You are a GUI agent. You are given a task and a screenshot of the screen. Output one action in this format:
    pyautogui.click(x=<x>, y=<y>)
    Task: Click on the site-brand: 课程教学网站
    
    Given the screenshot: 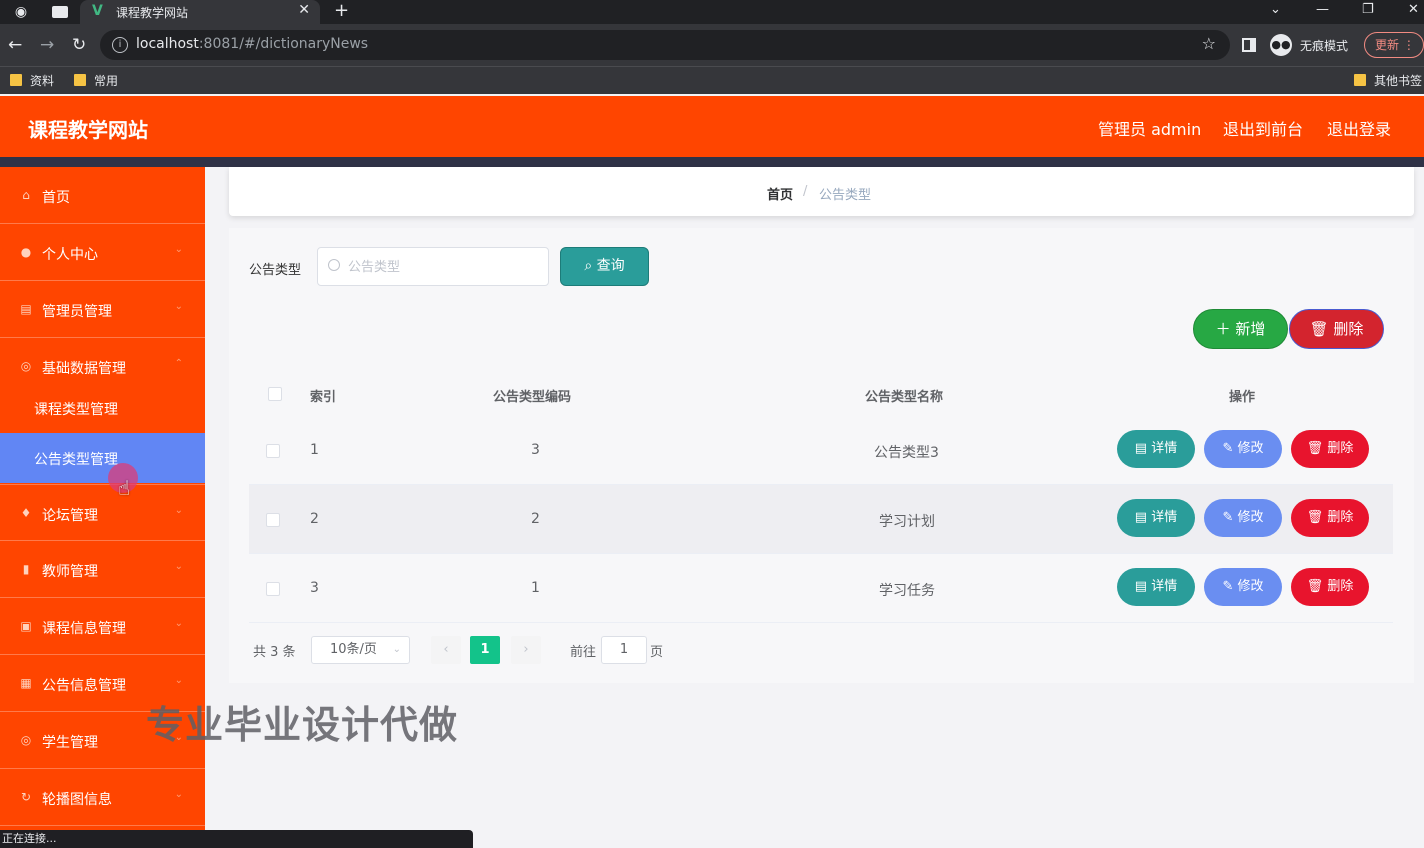 What is the action you would take?
    pyautogui.click(x=88, y=128)
    